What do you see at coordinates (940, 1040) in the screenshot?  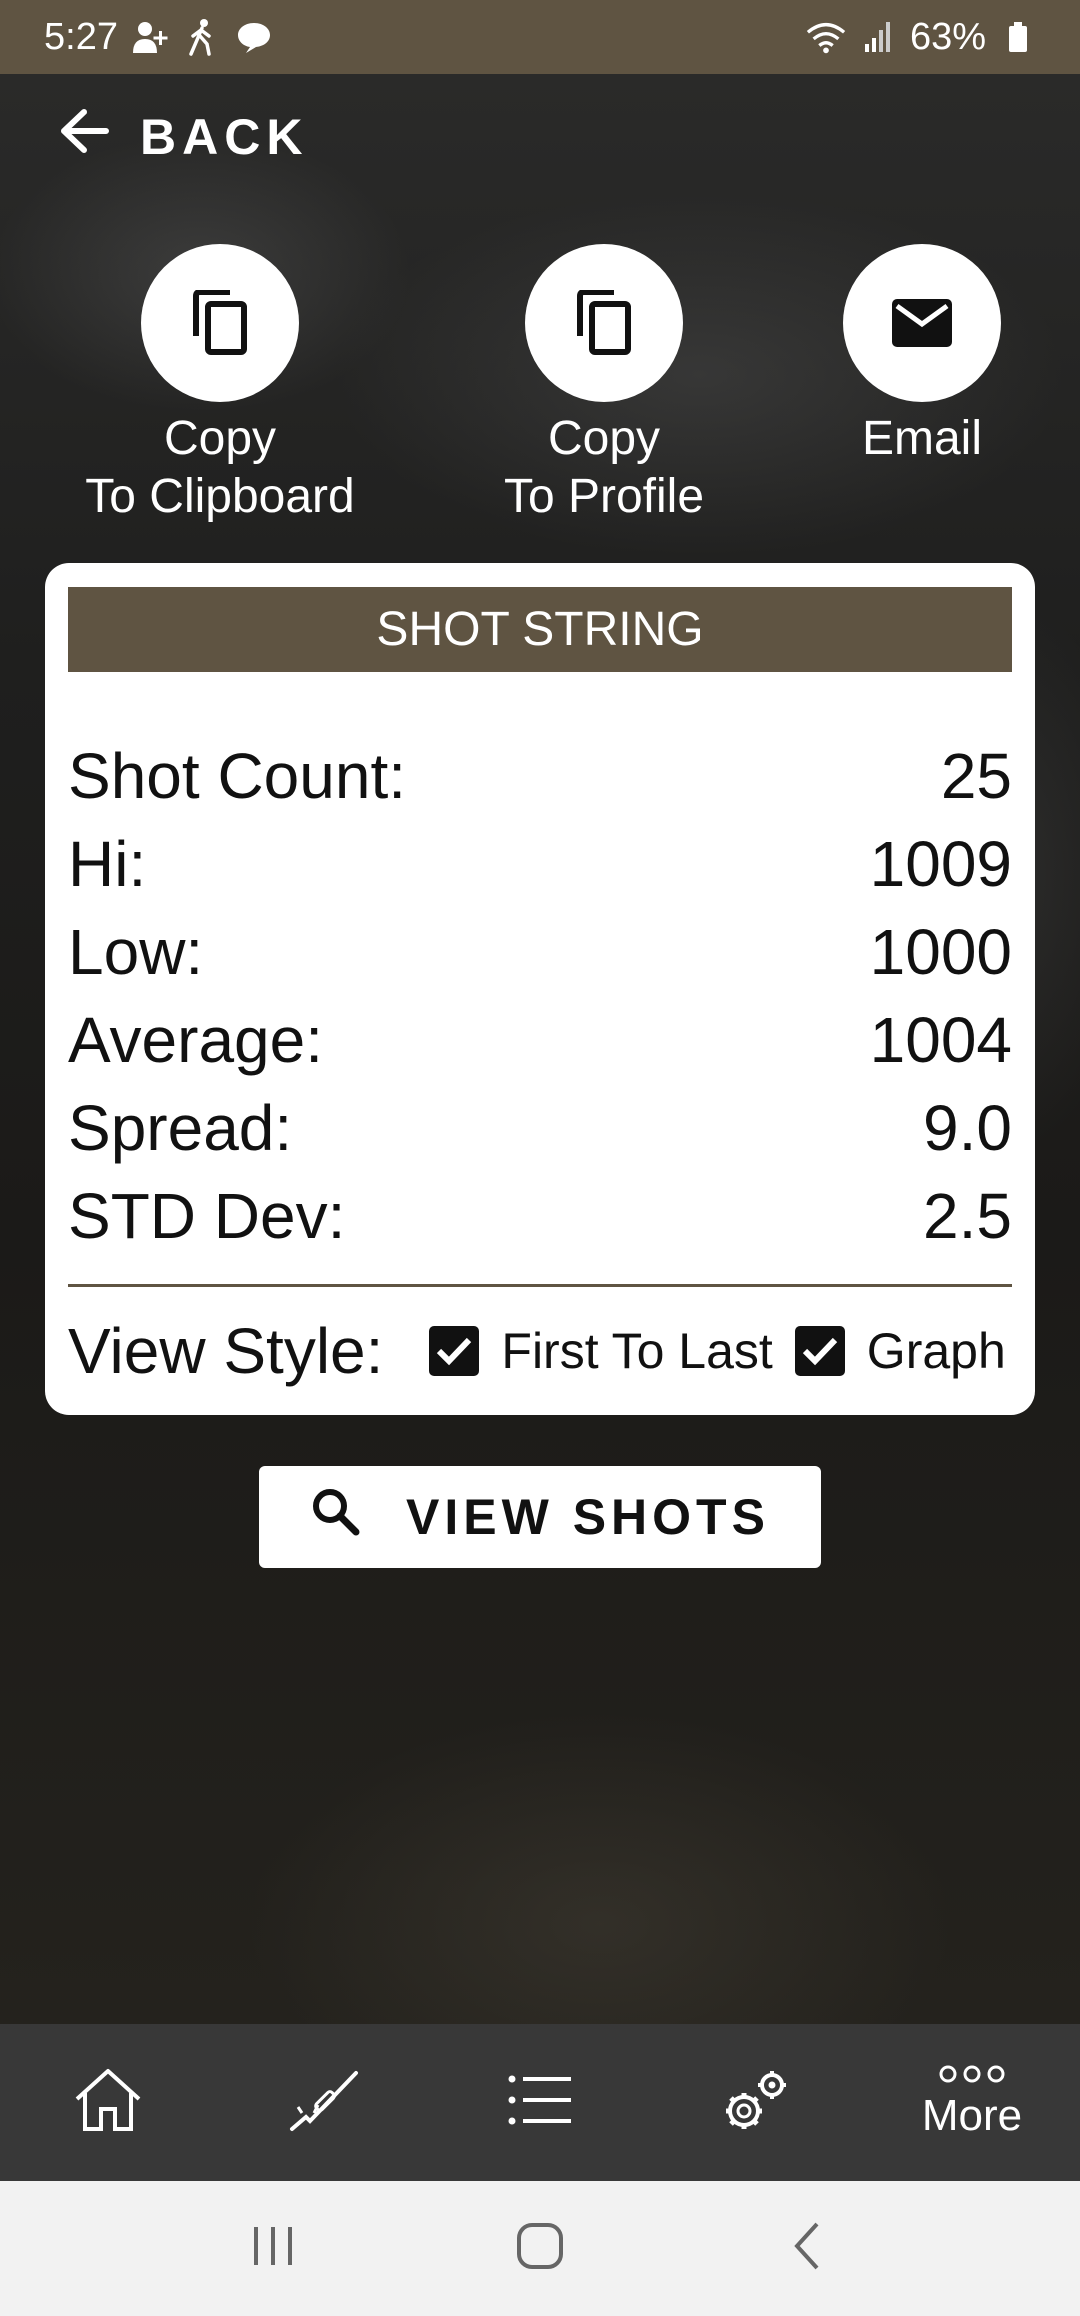 I see `stat-value: 1004` at bounding box center [940, 1040].